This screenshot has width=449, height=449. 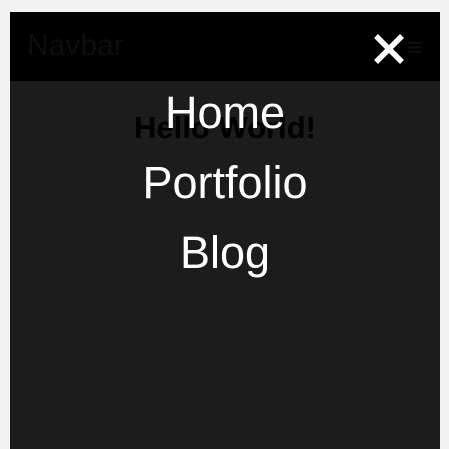 I want to click on menu-item-blog: Blog, so click(x=225, y=263).